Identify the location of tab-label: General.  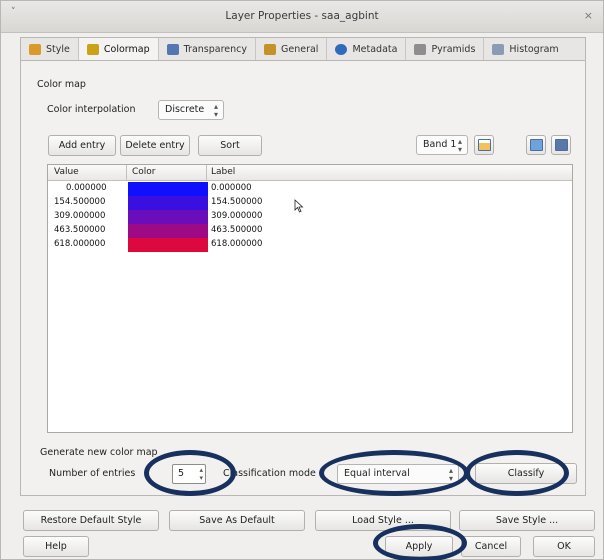
(300, 49).